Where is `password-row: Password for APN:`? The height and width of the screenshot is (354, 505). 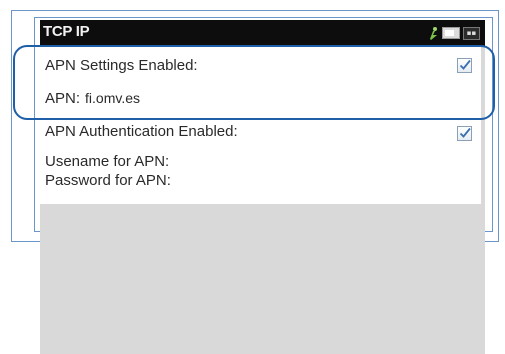
password-row: Password for APN: is located at coordinates (260, 182).